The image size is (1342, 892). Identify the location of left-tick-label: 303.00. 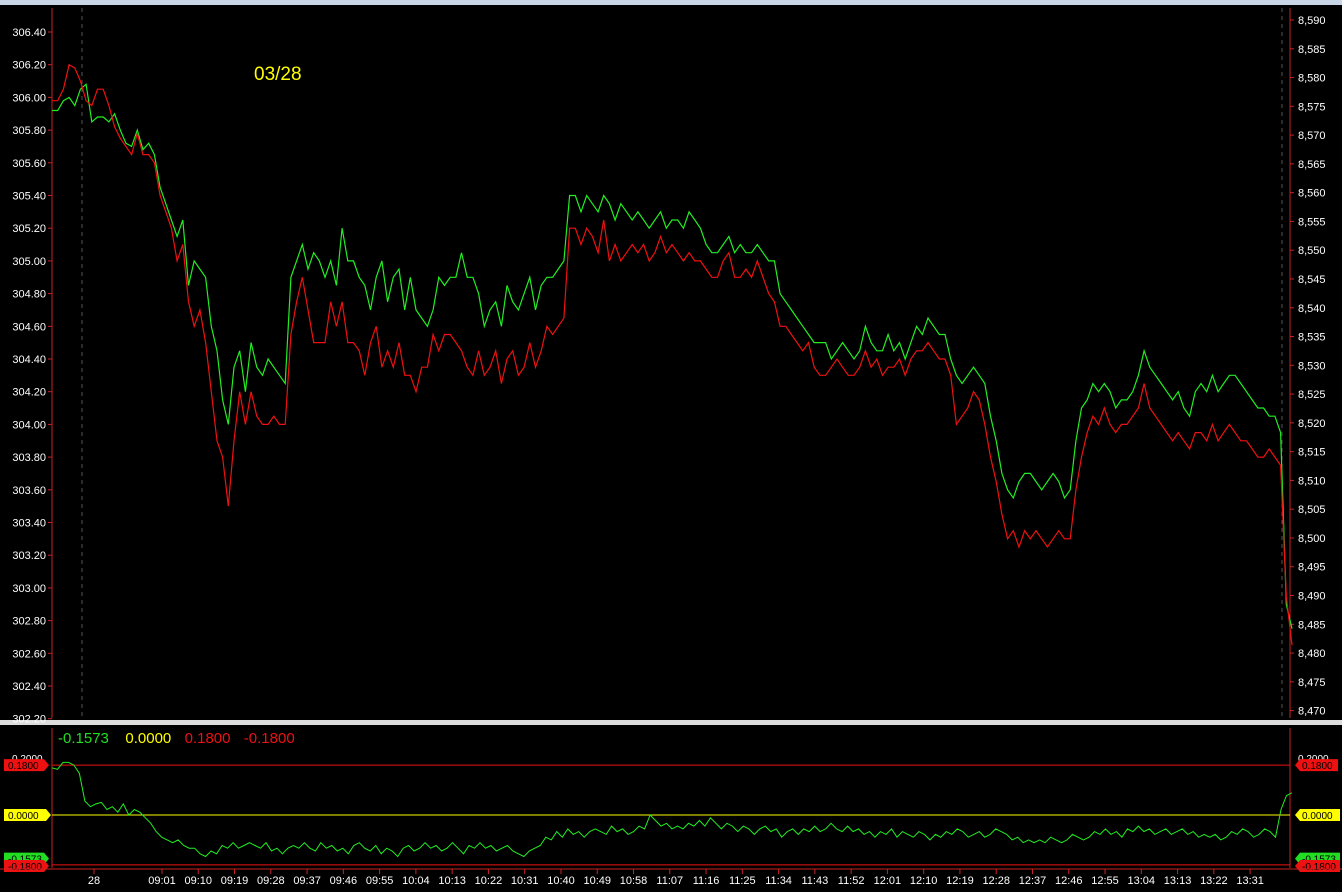
(29, 589).